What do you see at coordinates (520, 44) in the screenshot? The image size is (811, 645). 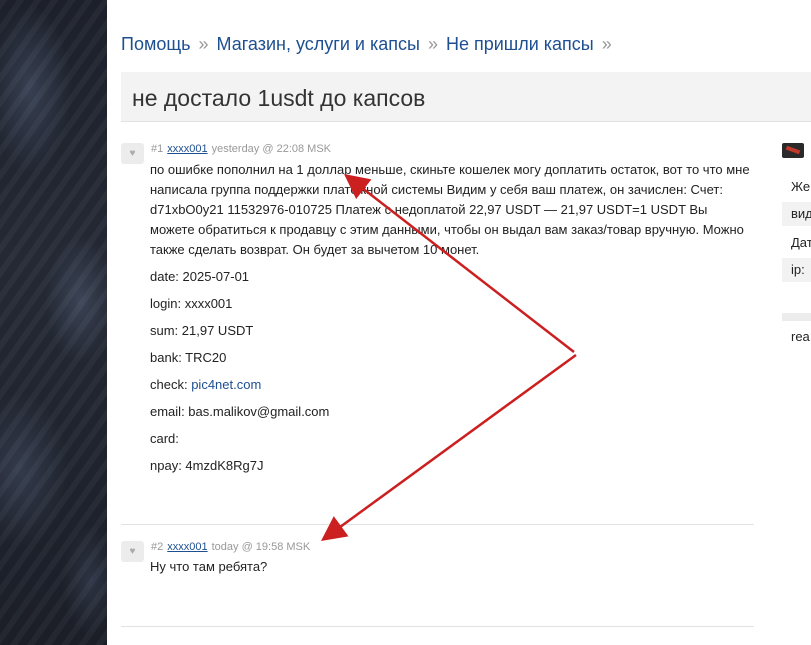 I see `breadcrumb-caps: Не пришли капсы` at bounding box center [520, 44].